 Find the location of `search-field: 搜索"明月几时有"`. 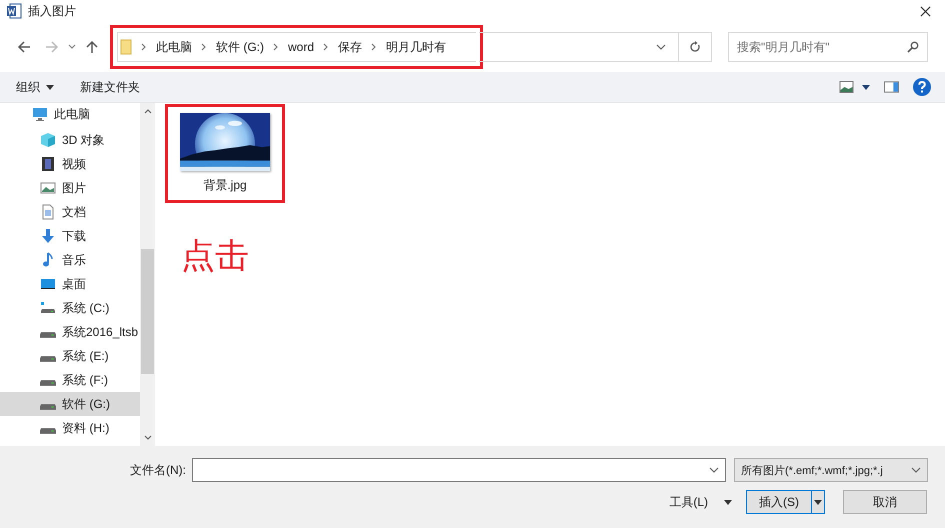

search-field: 搜索"明月几时有" is located at coordinates (828, 47).